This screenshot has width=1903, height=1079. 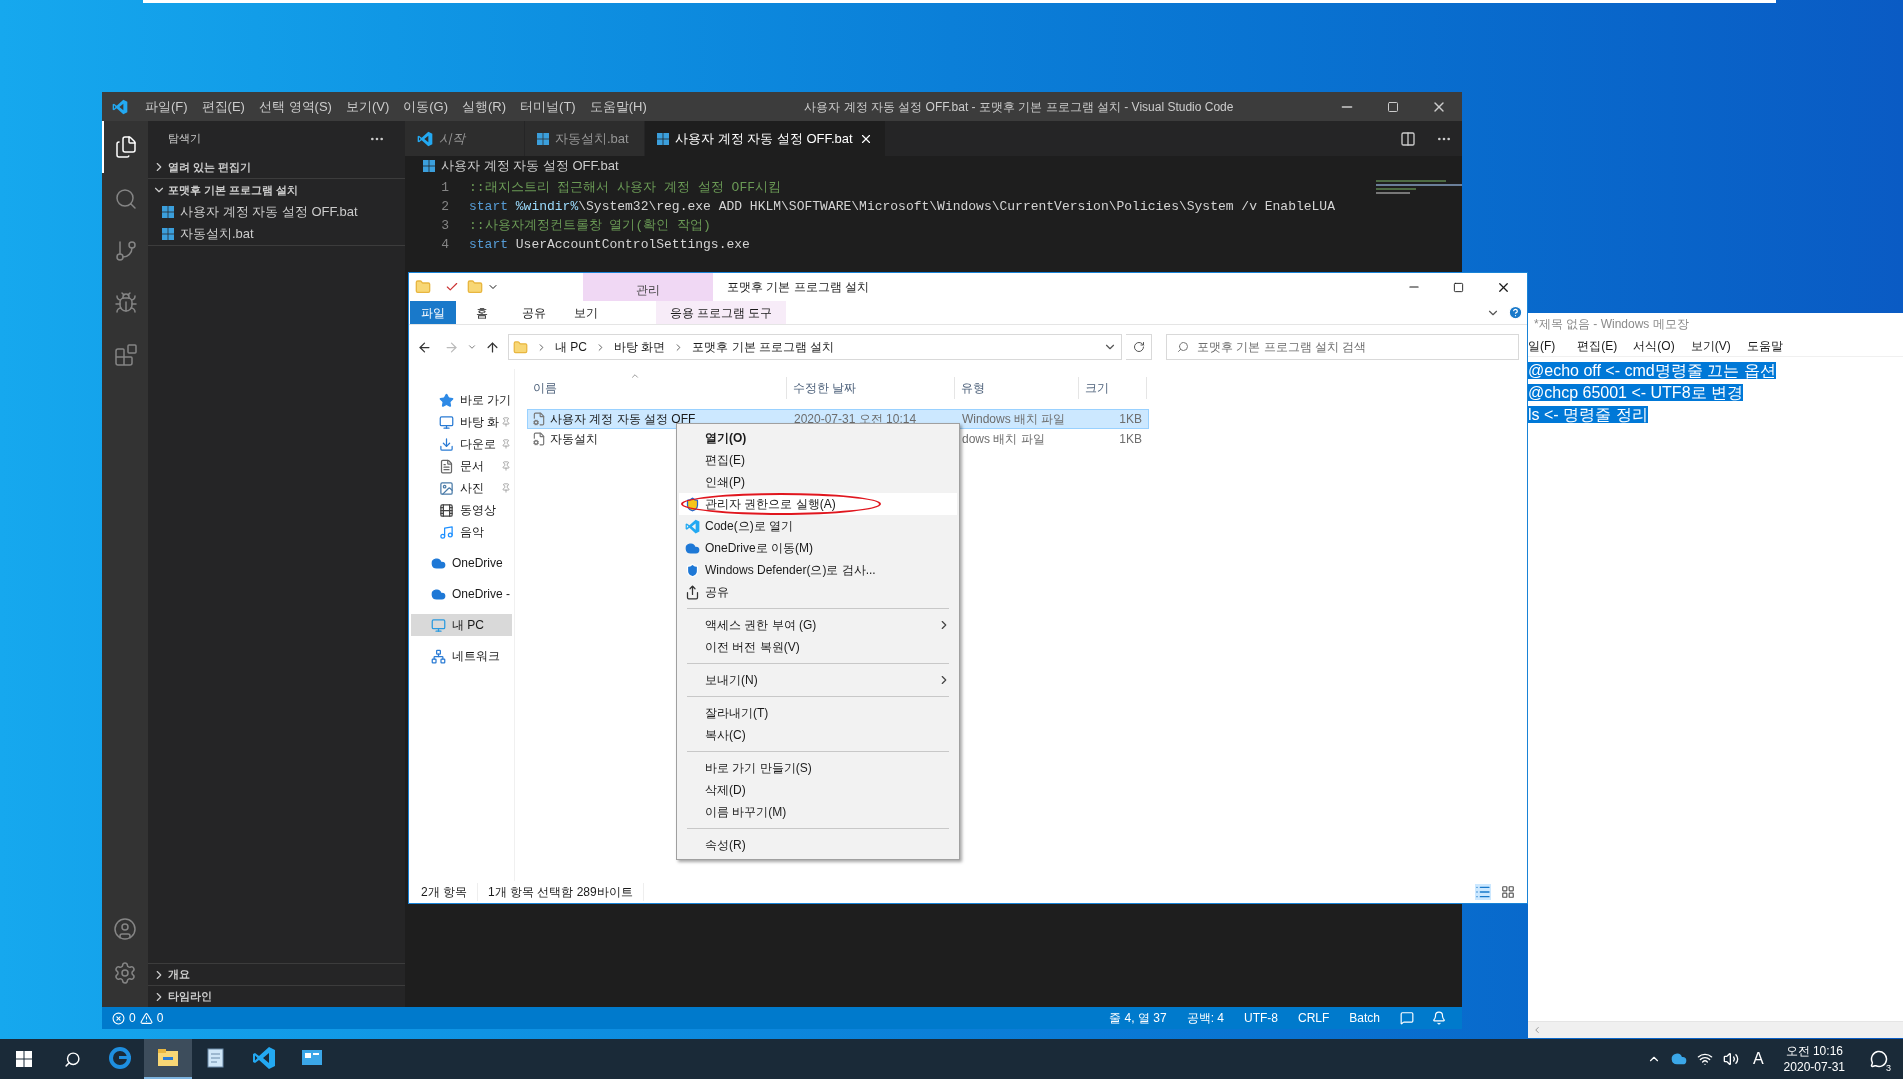 What do you see at coordinates (625, 187) in the screenshot?
I see `code-line: ::래지스트리 접근해서 사용자 계정 설정 OFF시킴` at bounding box center [625, 187].